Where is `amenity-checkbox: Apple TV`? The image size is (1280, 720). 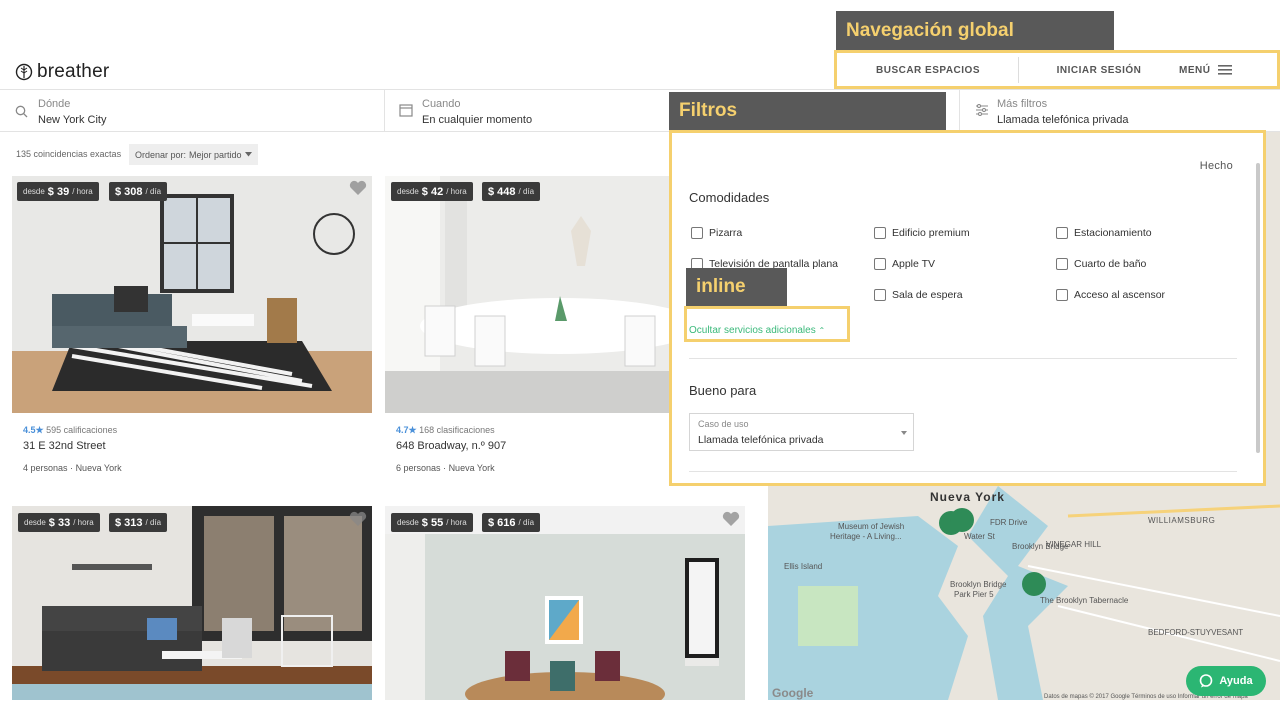
amenity-checkbox: Apple TV is located at coordinates (904, 264).